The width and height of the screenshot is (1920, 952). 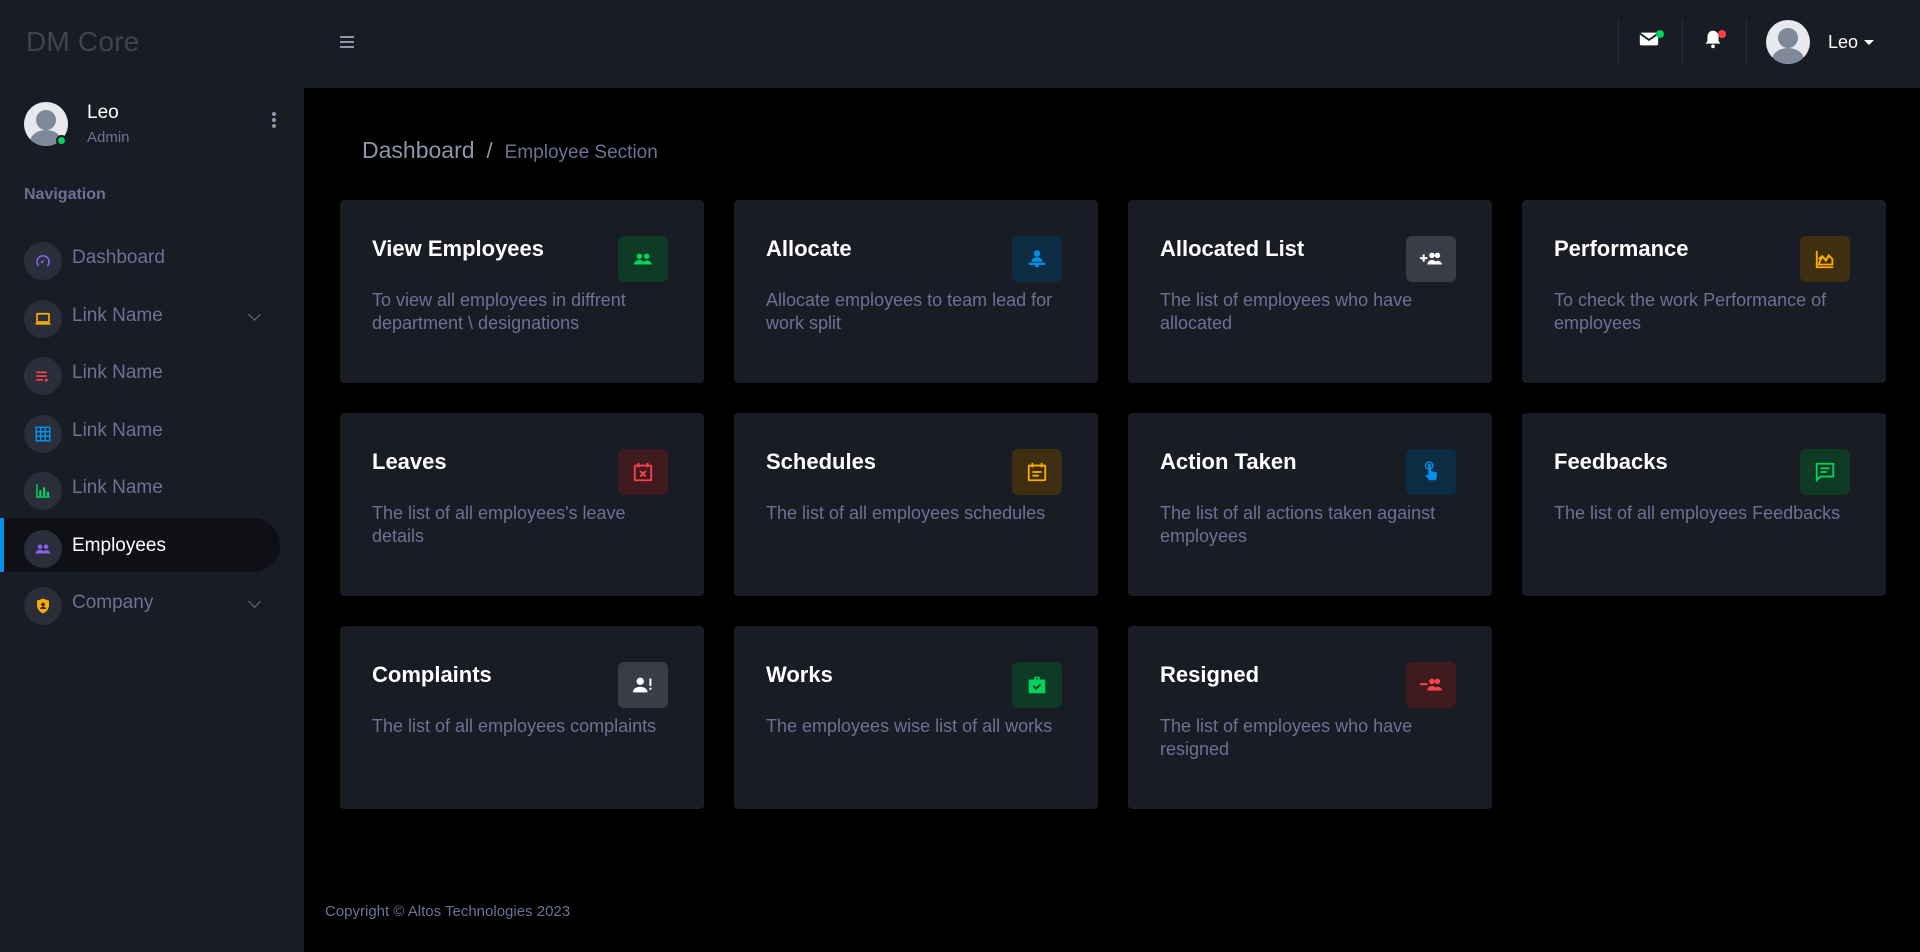 I want to click on chart-bar-icon, so click(x=43, y=491).